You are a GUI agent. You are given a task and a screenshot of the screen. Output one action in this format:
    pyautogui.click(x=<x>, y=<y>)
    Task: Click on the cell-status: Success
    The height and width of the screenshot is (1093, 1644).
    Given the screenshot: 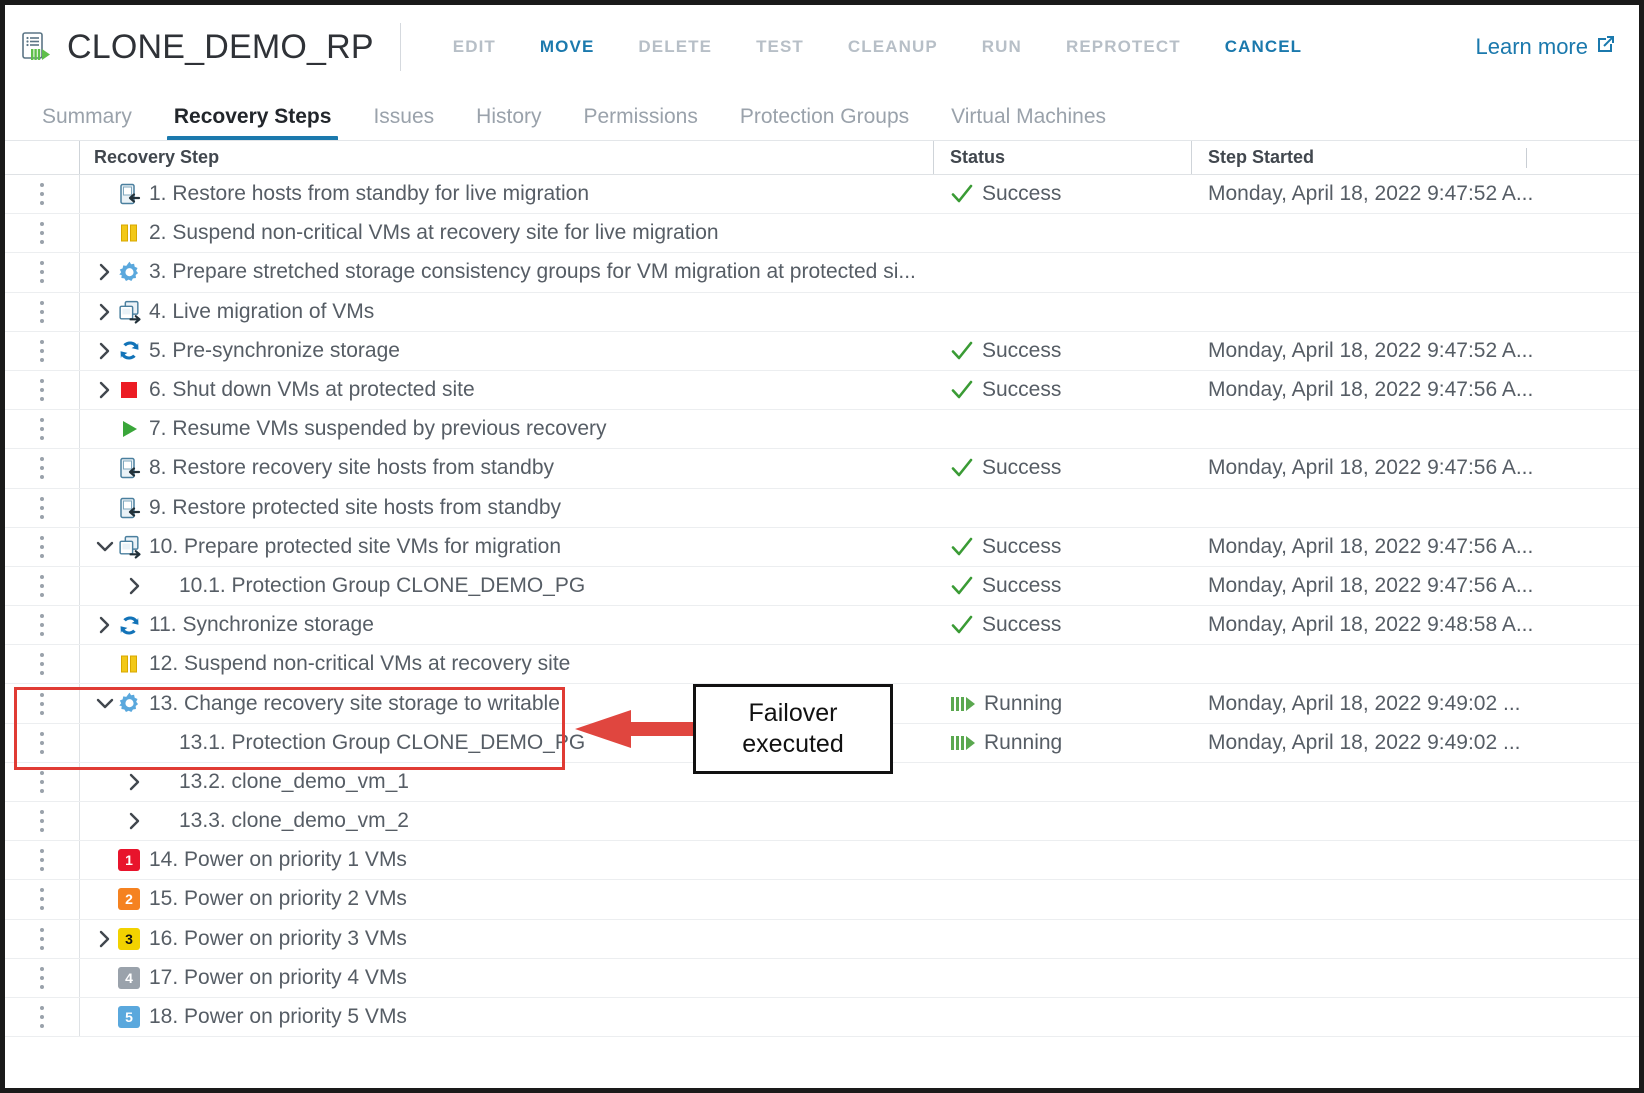 What is the action you would take?
    pyautogui.click(x=1062, y=351)
    